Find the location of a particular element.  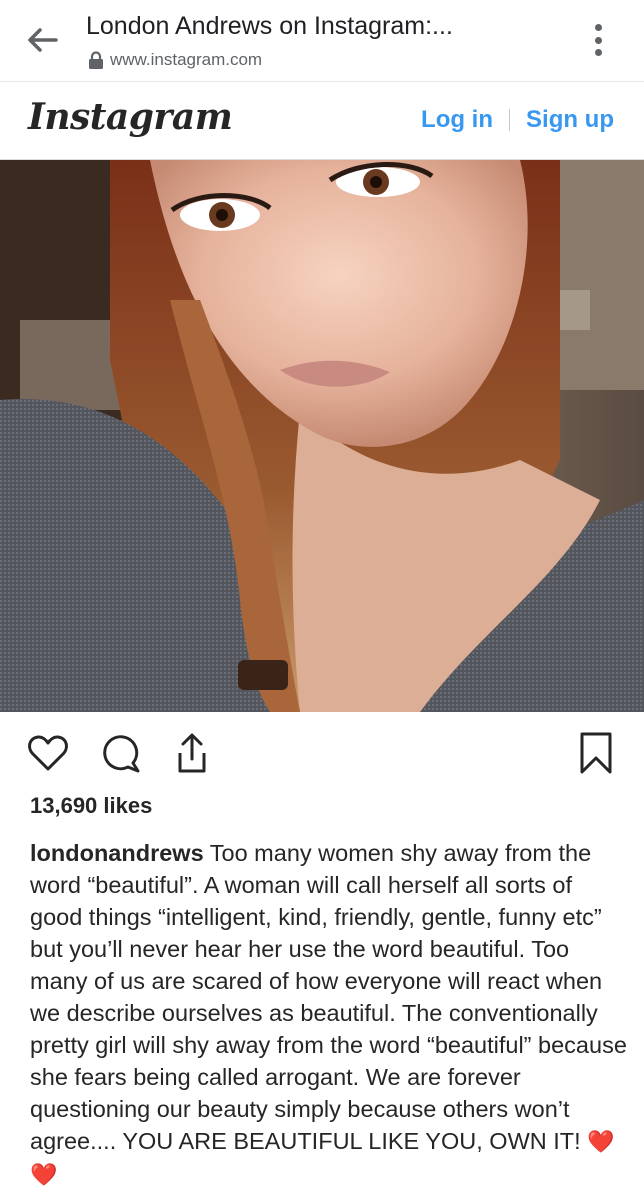

signup-link: Sign up is located at coordinates (570, 120).